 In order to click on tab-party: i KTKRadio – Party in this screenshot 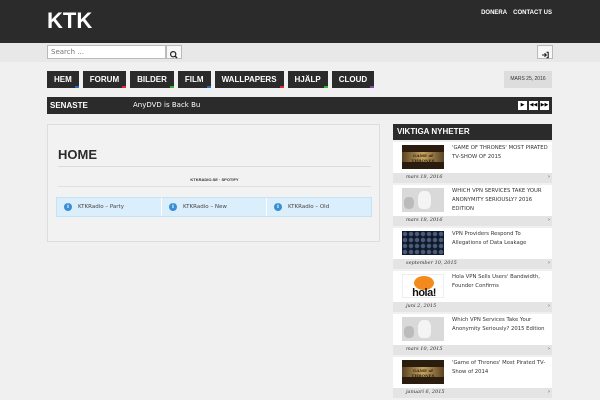, I will do `click(109, 207)`.